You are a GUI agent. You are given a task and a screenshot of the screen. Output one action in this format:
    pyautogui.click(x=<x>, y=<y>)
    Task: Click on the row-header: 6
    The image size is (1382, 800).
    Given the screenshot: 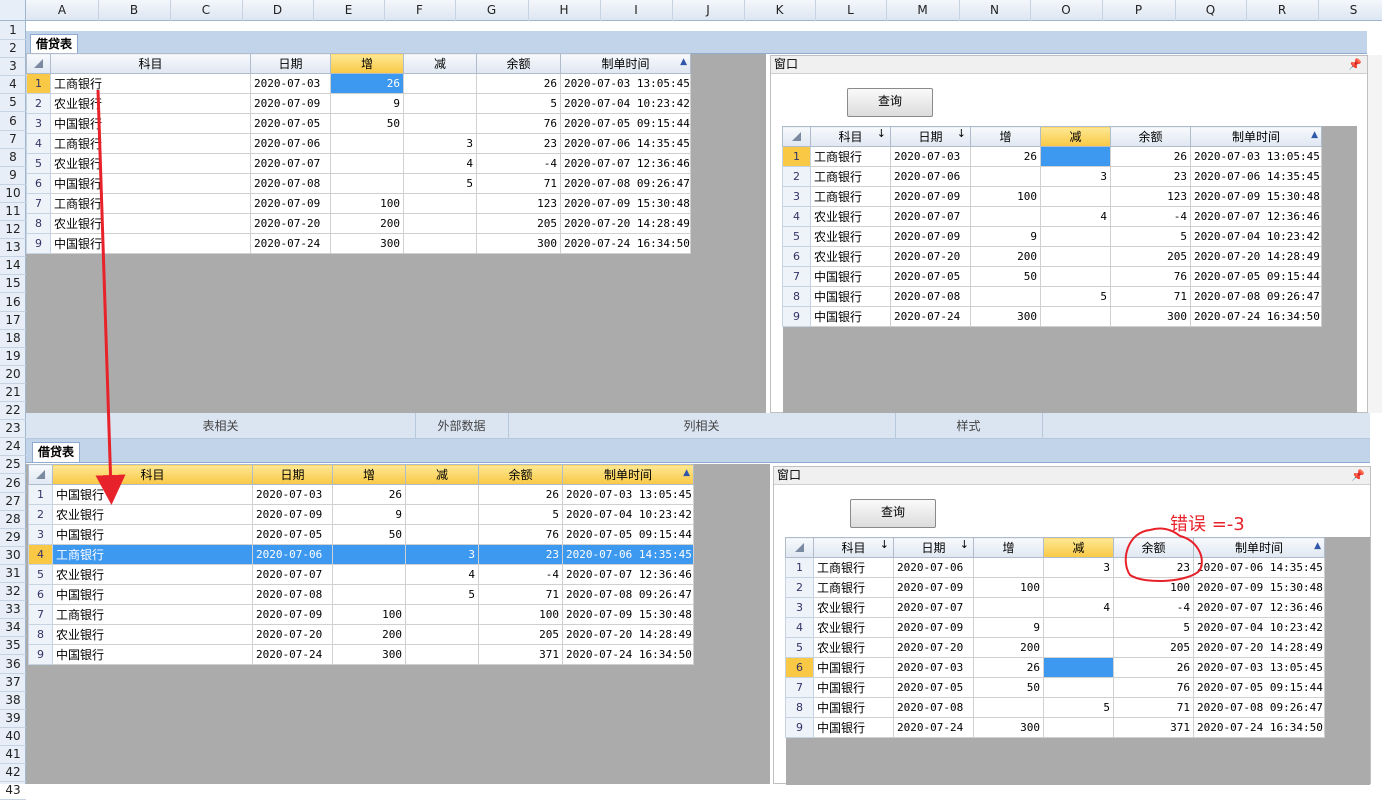 What is the action you would take?
    pyautogui.click(x=13, y=121)
    